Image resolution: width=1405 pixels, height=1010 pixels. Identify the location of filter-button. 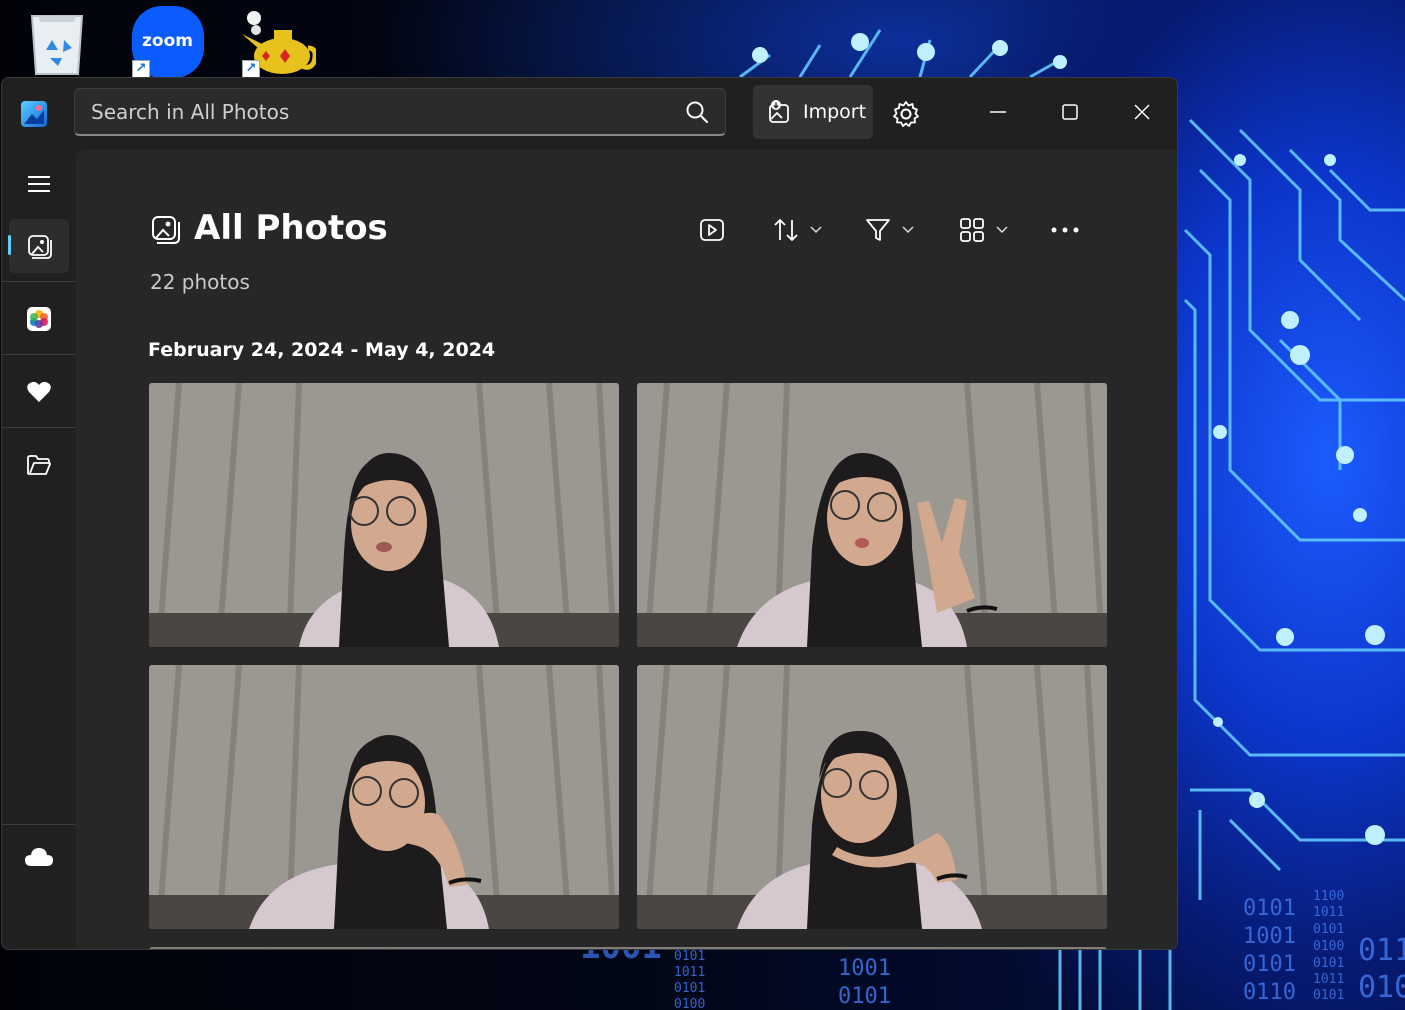
(889, 230).